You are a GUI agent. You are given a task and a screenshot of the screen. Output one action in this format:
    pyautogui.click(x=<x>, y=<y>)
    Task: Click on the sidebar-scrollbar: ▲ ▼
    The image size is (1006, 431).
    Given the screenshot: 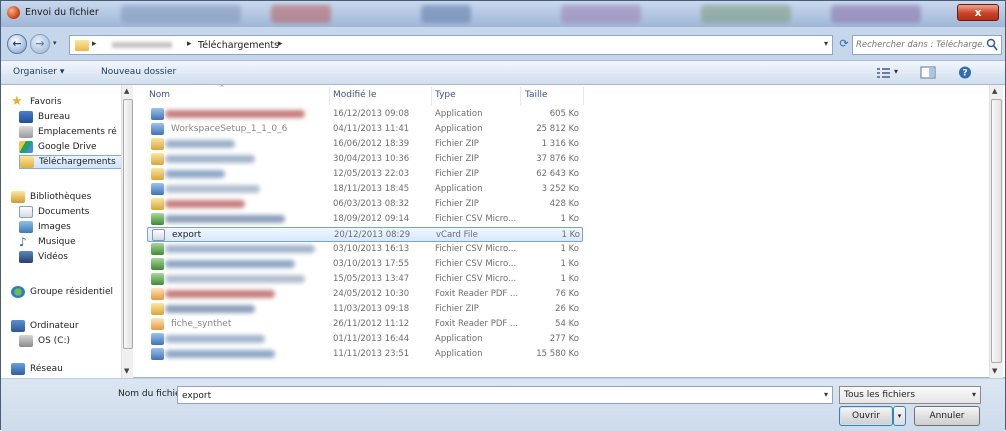 What is the action you would take?
    pyautogui.click(x=127, y=231)
    